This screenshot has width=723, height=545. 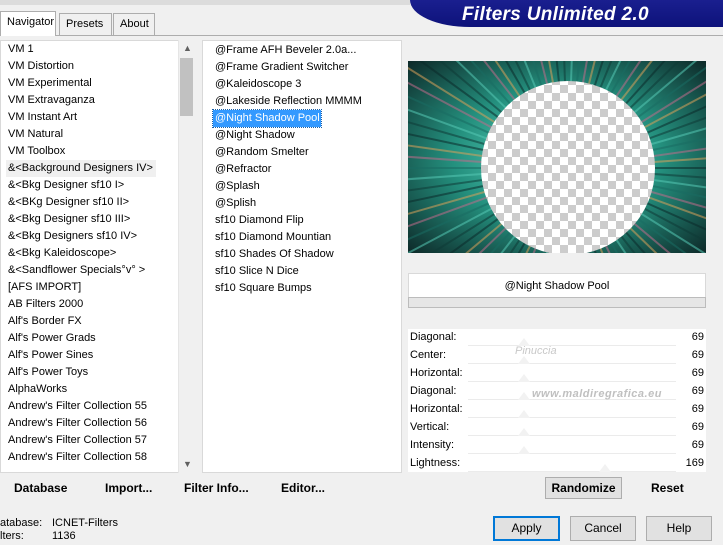 What do you see at coordinates (100, 117) in the screenshot?
I see `category-item: VM Instant Art` at bounding box center [100, 117].